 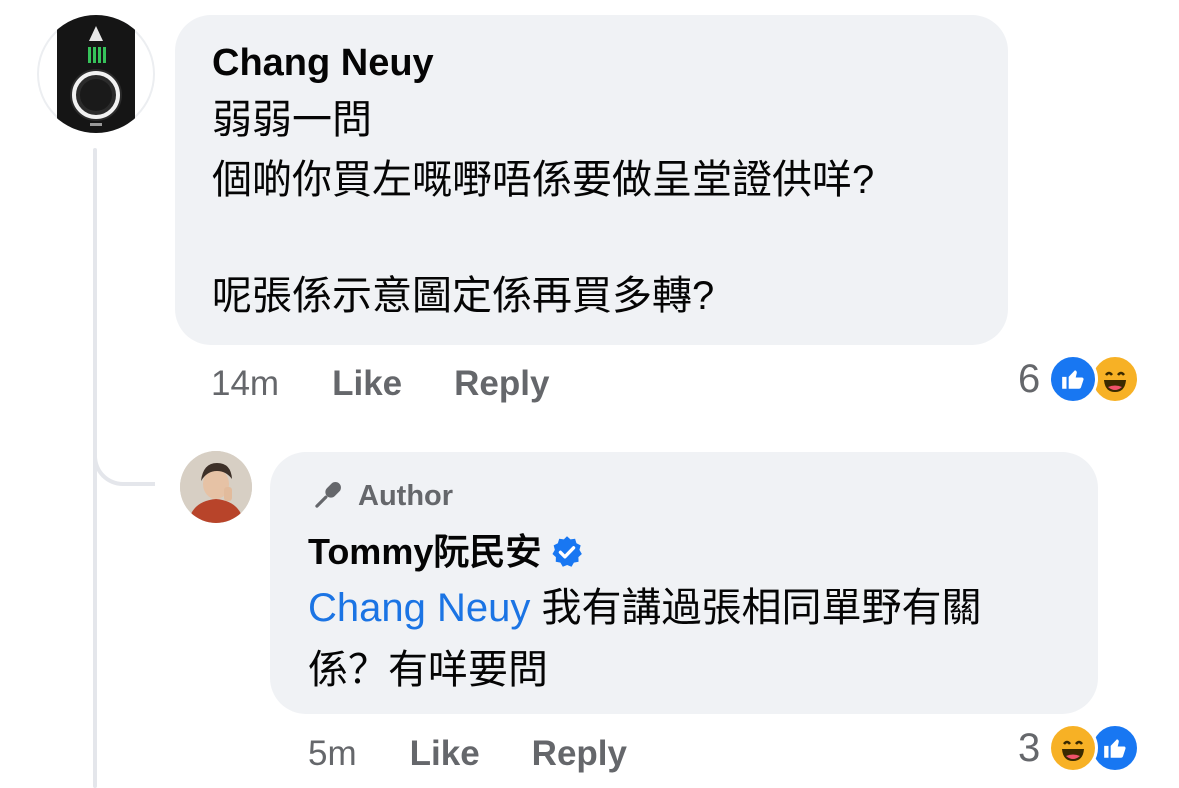 I want to click on reaction-count: 6, so click(x=1029, y=378).